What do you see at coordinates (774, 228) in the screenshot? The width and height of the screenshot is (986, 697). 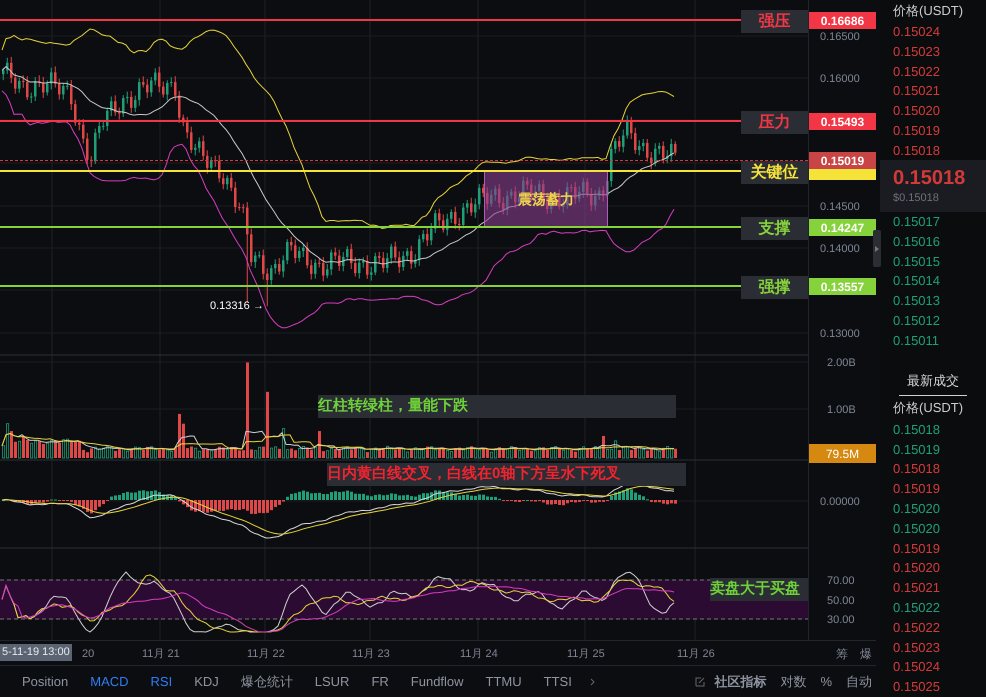 I see `level-label: 支撑` at bounding box center [774, 228].